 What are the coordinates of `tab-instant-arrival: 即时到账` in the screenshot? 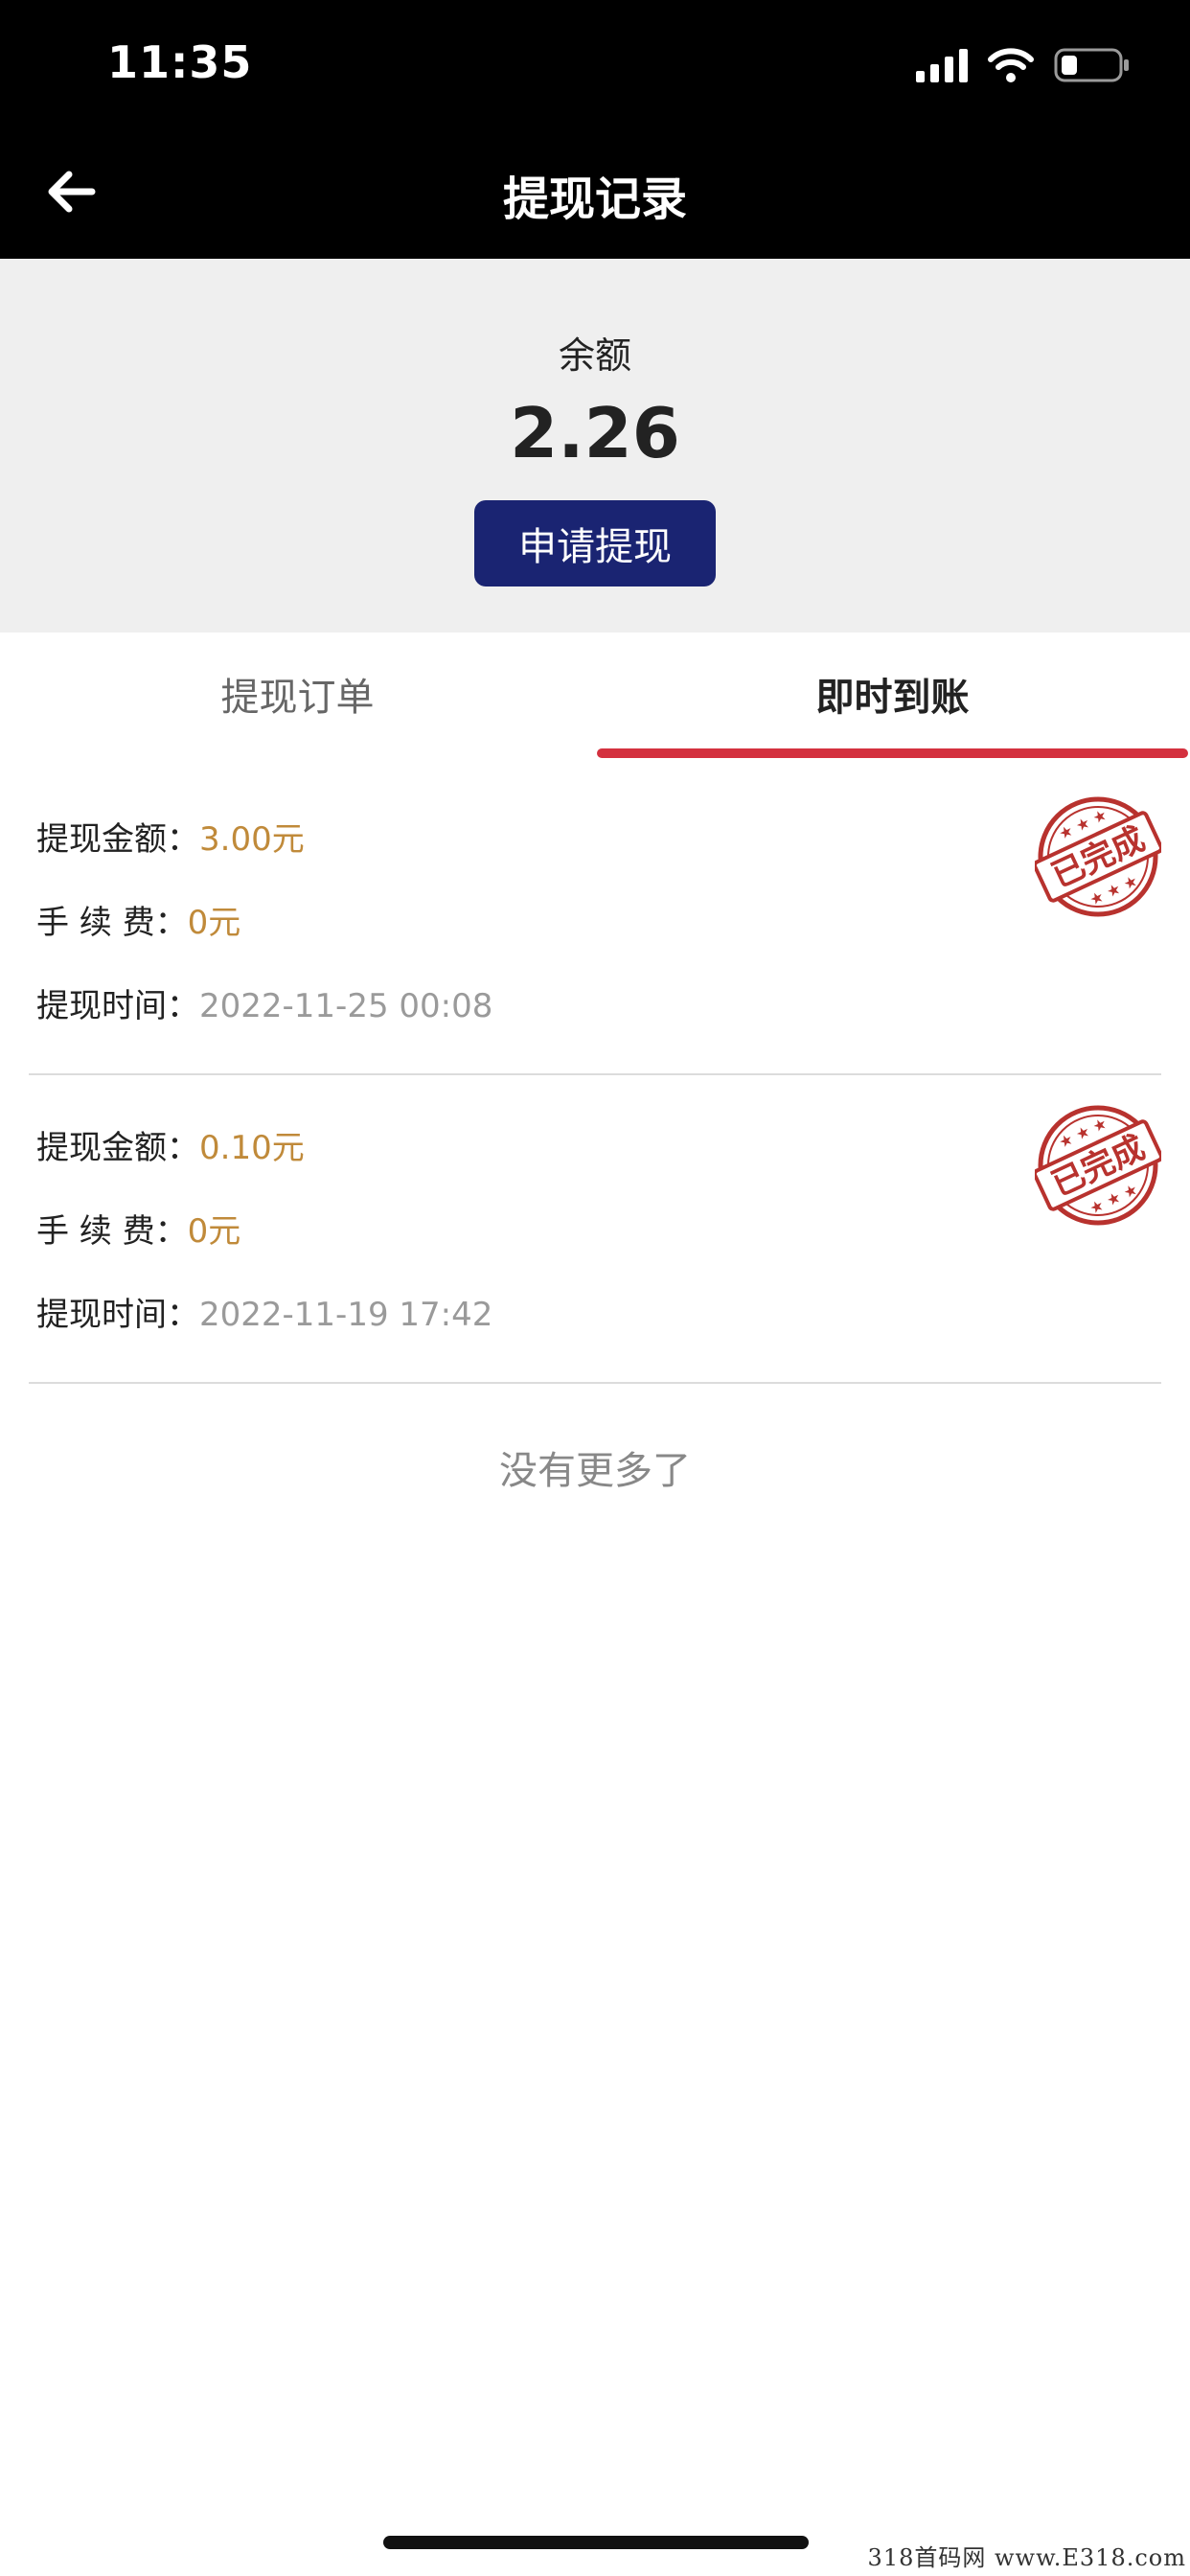 It's located at (893, 697).